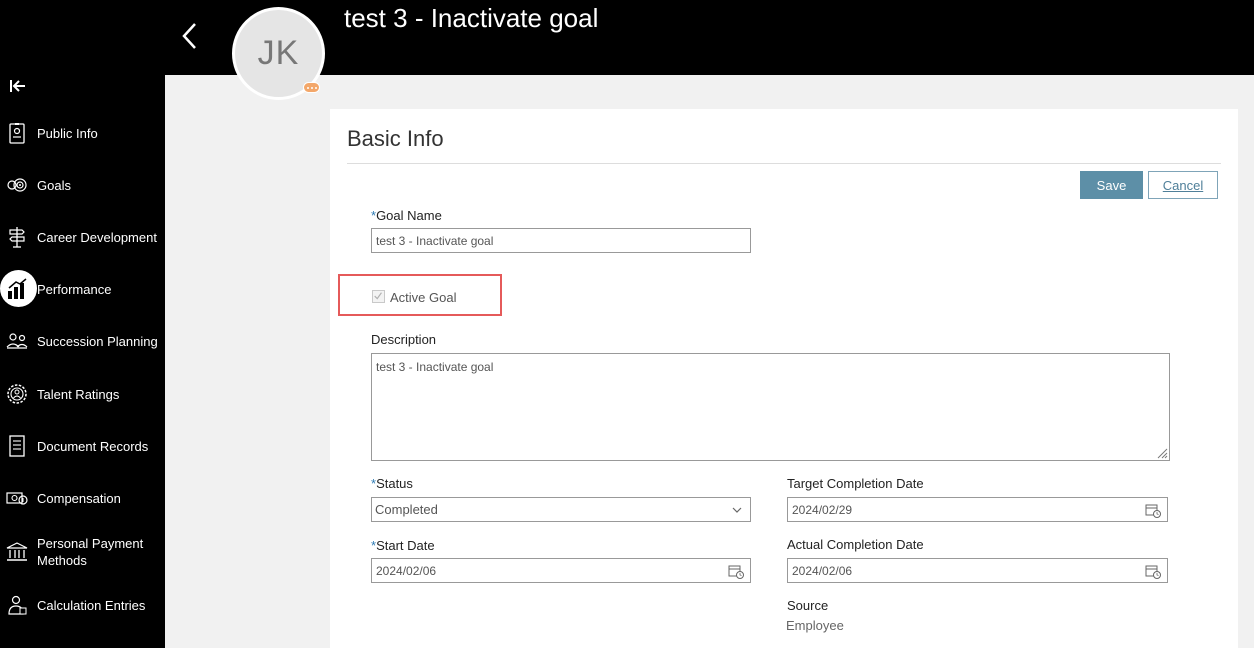  I want to click on active-goal-label: Active Goal, so click(423, 297).